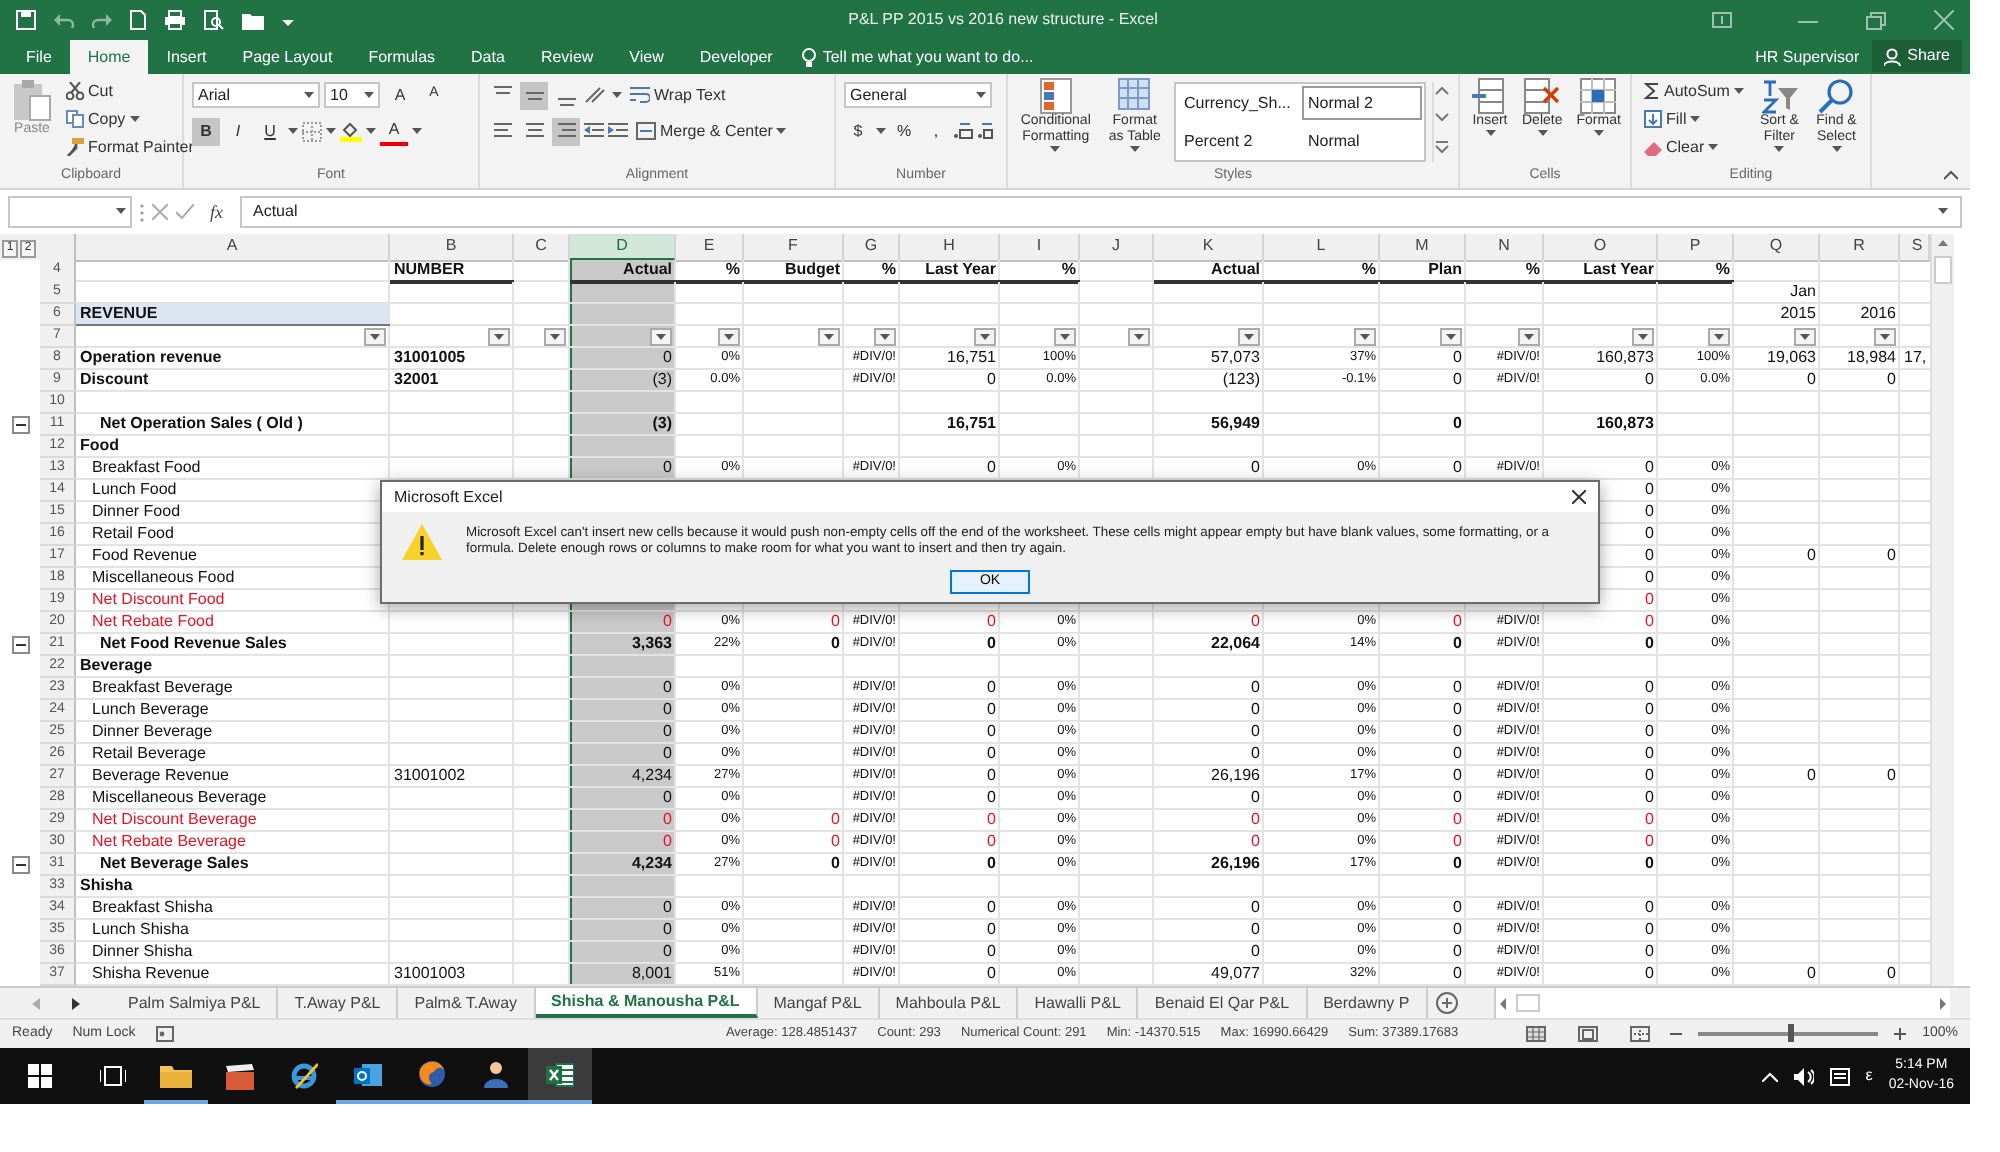 The height and width of the screenshot is (1152, 2000). What do you see at coordinates (988, 131) in the screenshot?
I see `decrease-decimal-icon` at bounding box center [988, 131].